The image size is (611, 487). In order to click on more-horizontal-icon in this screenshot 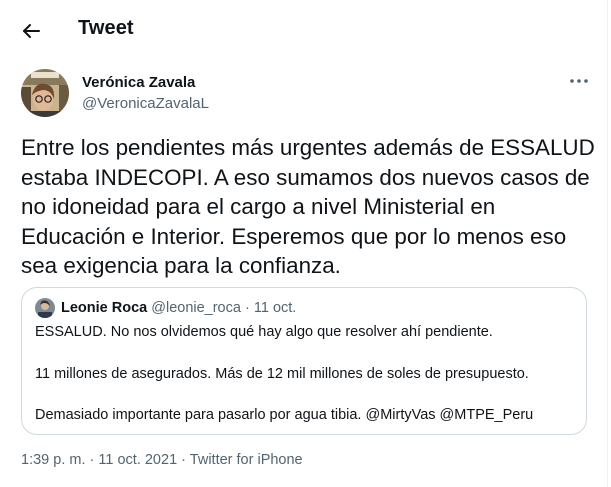, I will do `click(579, 81)`.